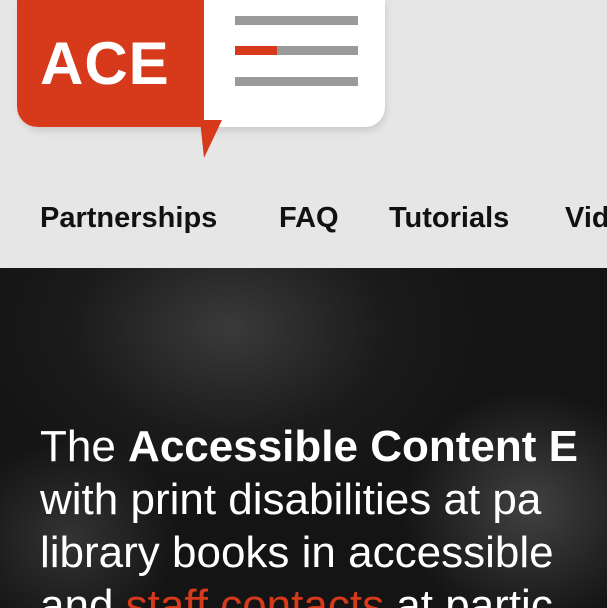 Image resolution: width=607 pixels, height=608 pixels. Describe the element at coordinates (211, 139) in the screenshot. I see `speech-bubble-tail` at that location.